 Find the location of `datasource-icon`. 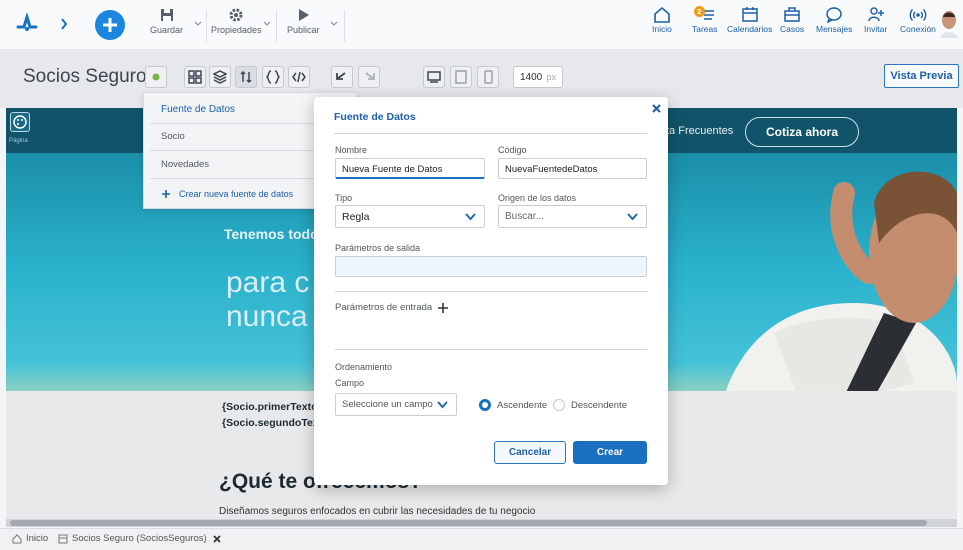

datasource-icon is located at coordinates (246, 77).